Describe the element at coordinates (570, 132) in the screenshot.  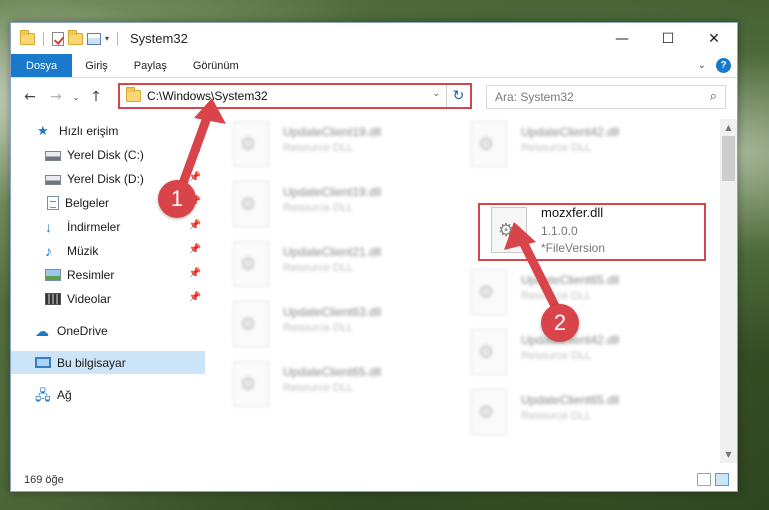
I see `file-name: UpdateClient42.dll` at that location.